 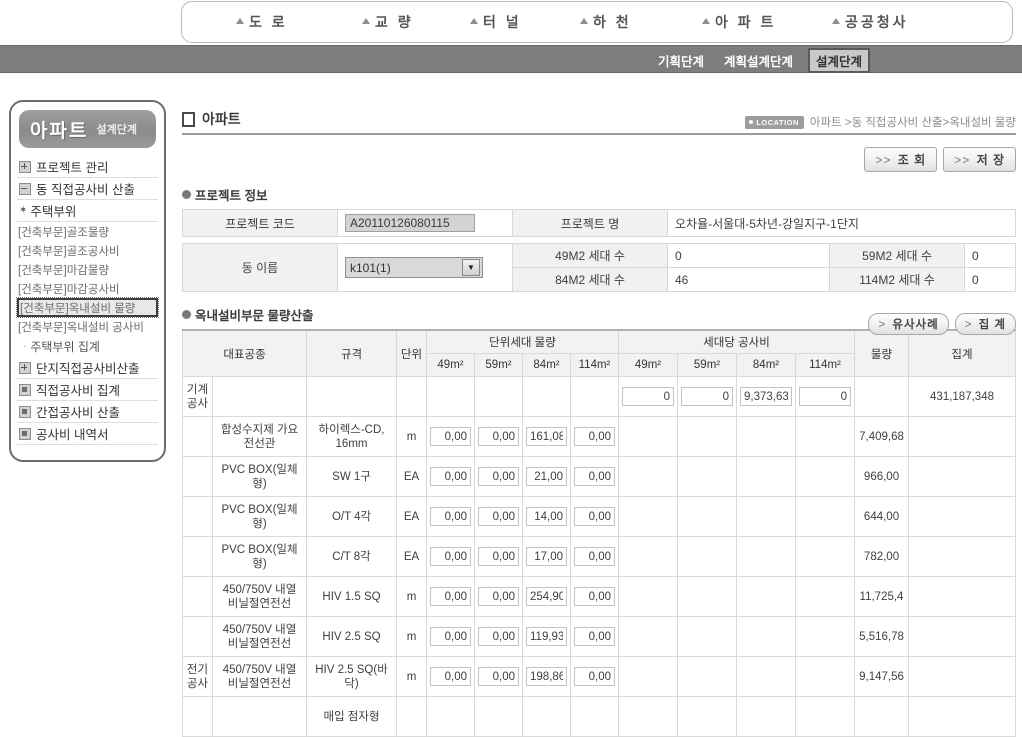 I want to click on spec-cell, so click(x=352, y=396).